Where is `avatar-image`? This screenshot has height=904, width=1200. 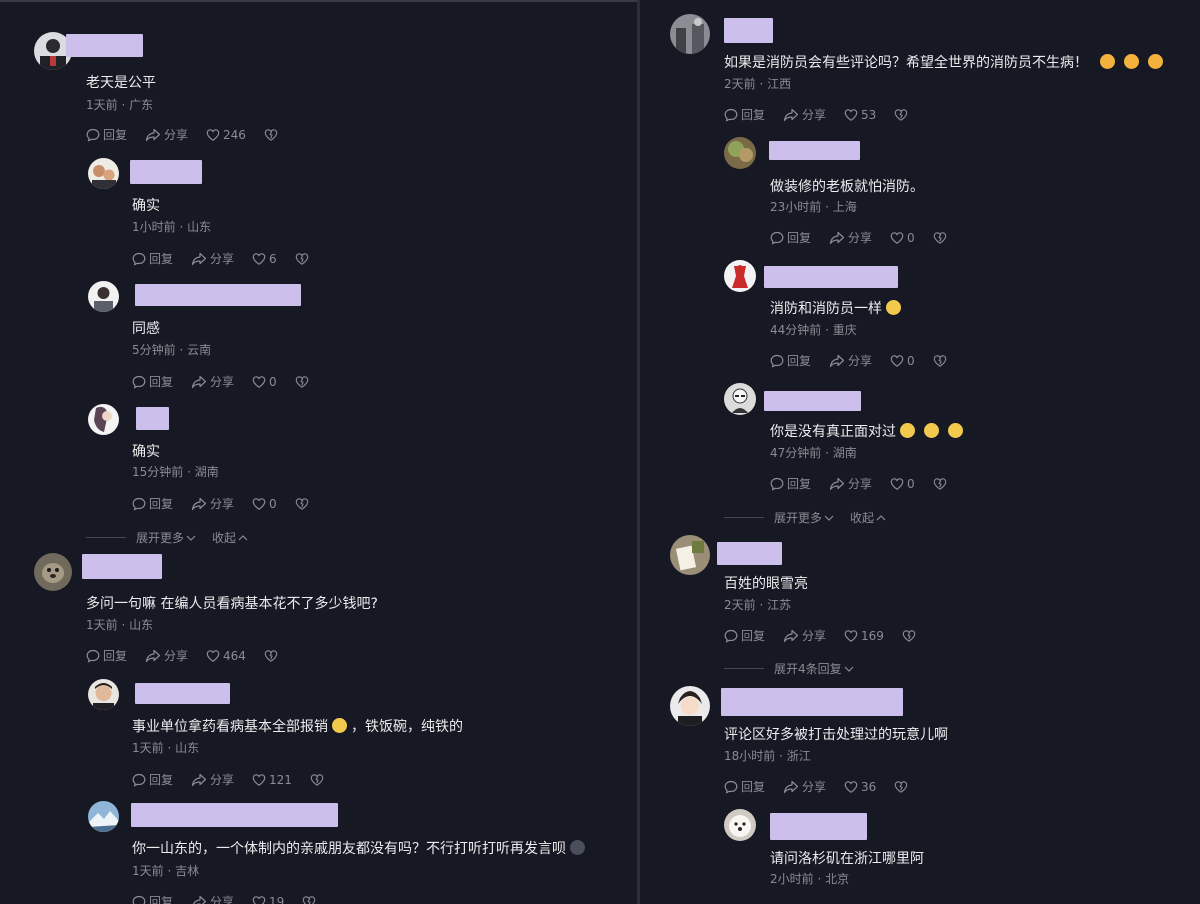 avatar-image is located at coordinates (103, 816).